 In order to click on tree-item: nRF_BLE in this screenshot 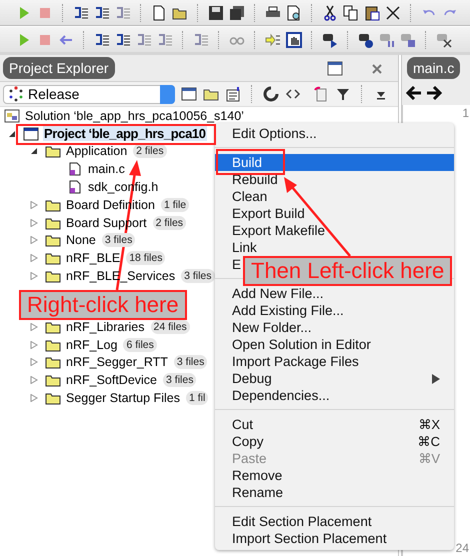, I will do `click(93, 258)`.